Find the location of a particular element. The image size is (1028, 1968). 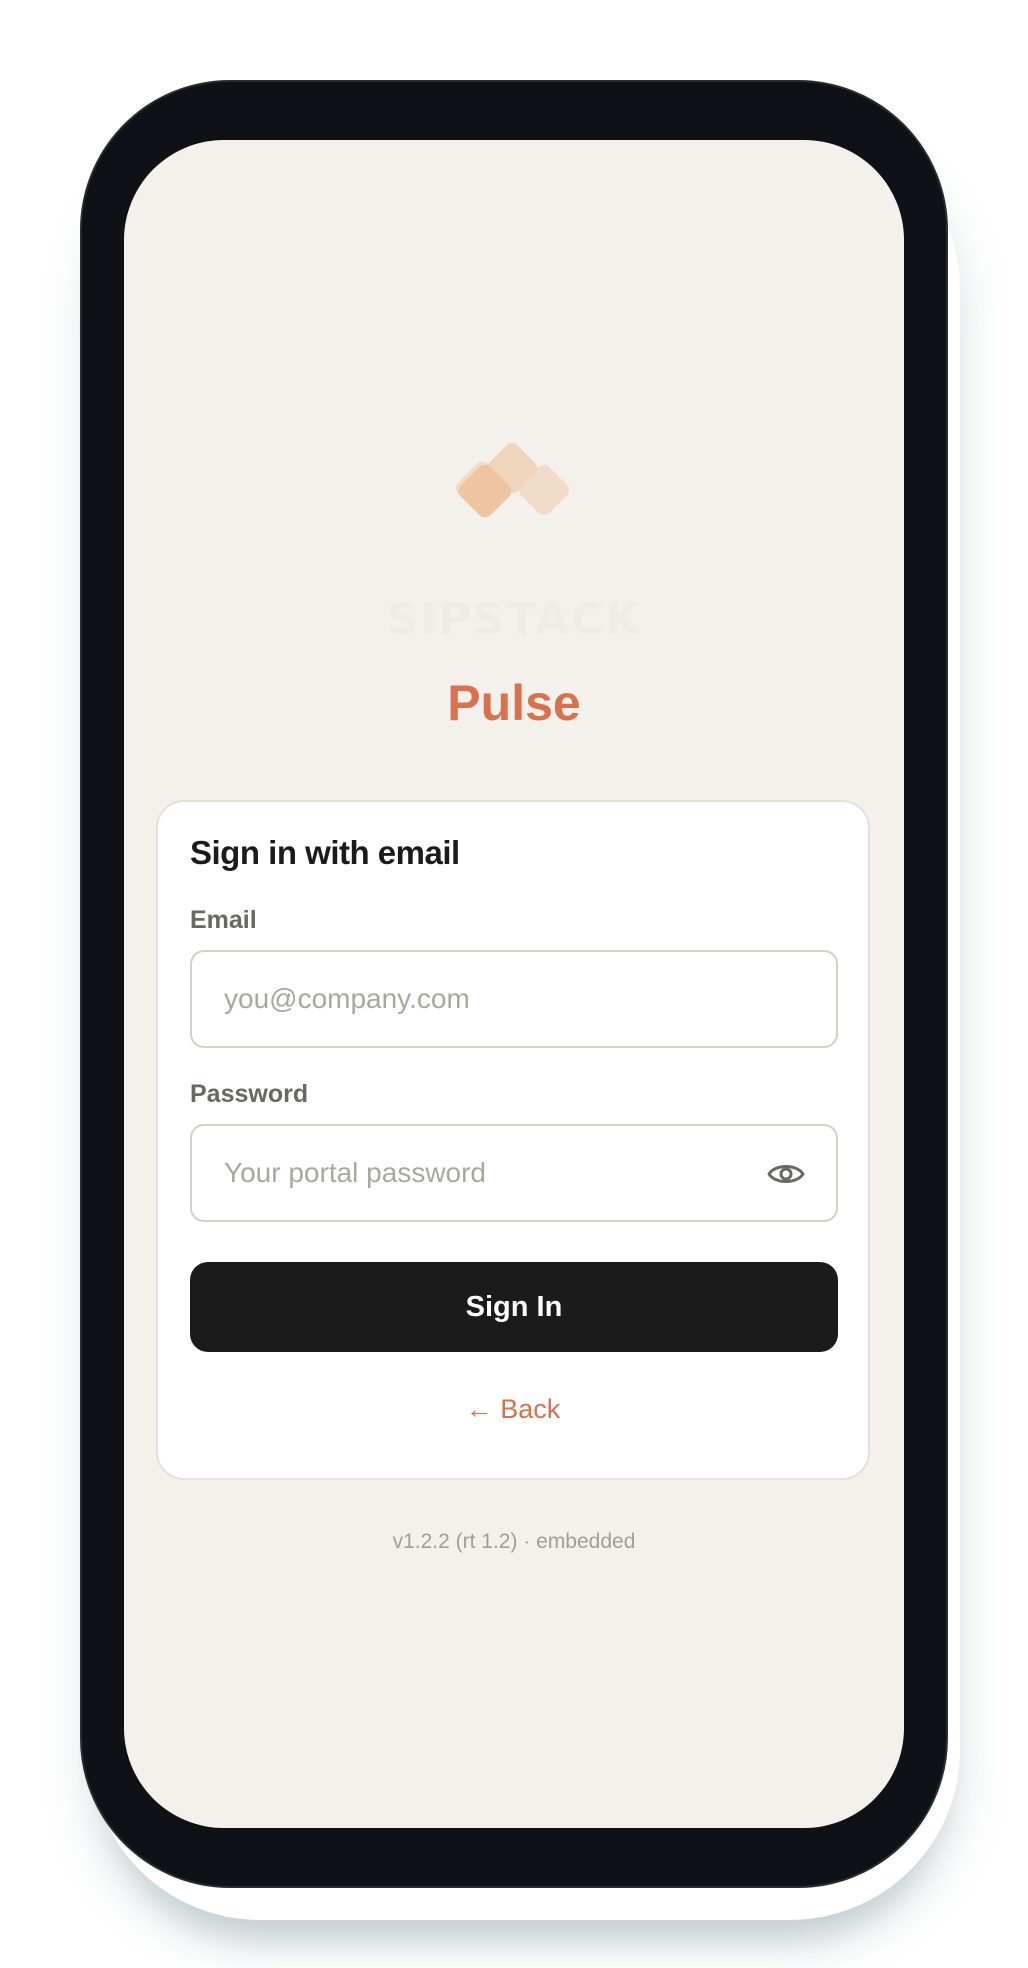

eye-icon is located at coordinates (786, 1174).